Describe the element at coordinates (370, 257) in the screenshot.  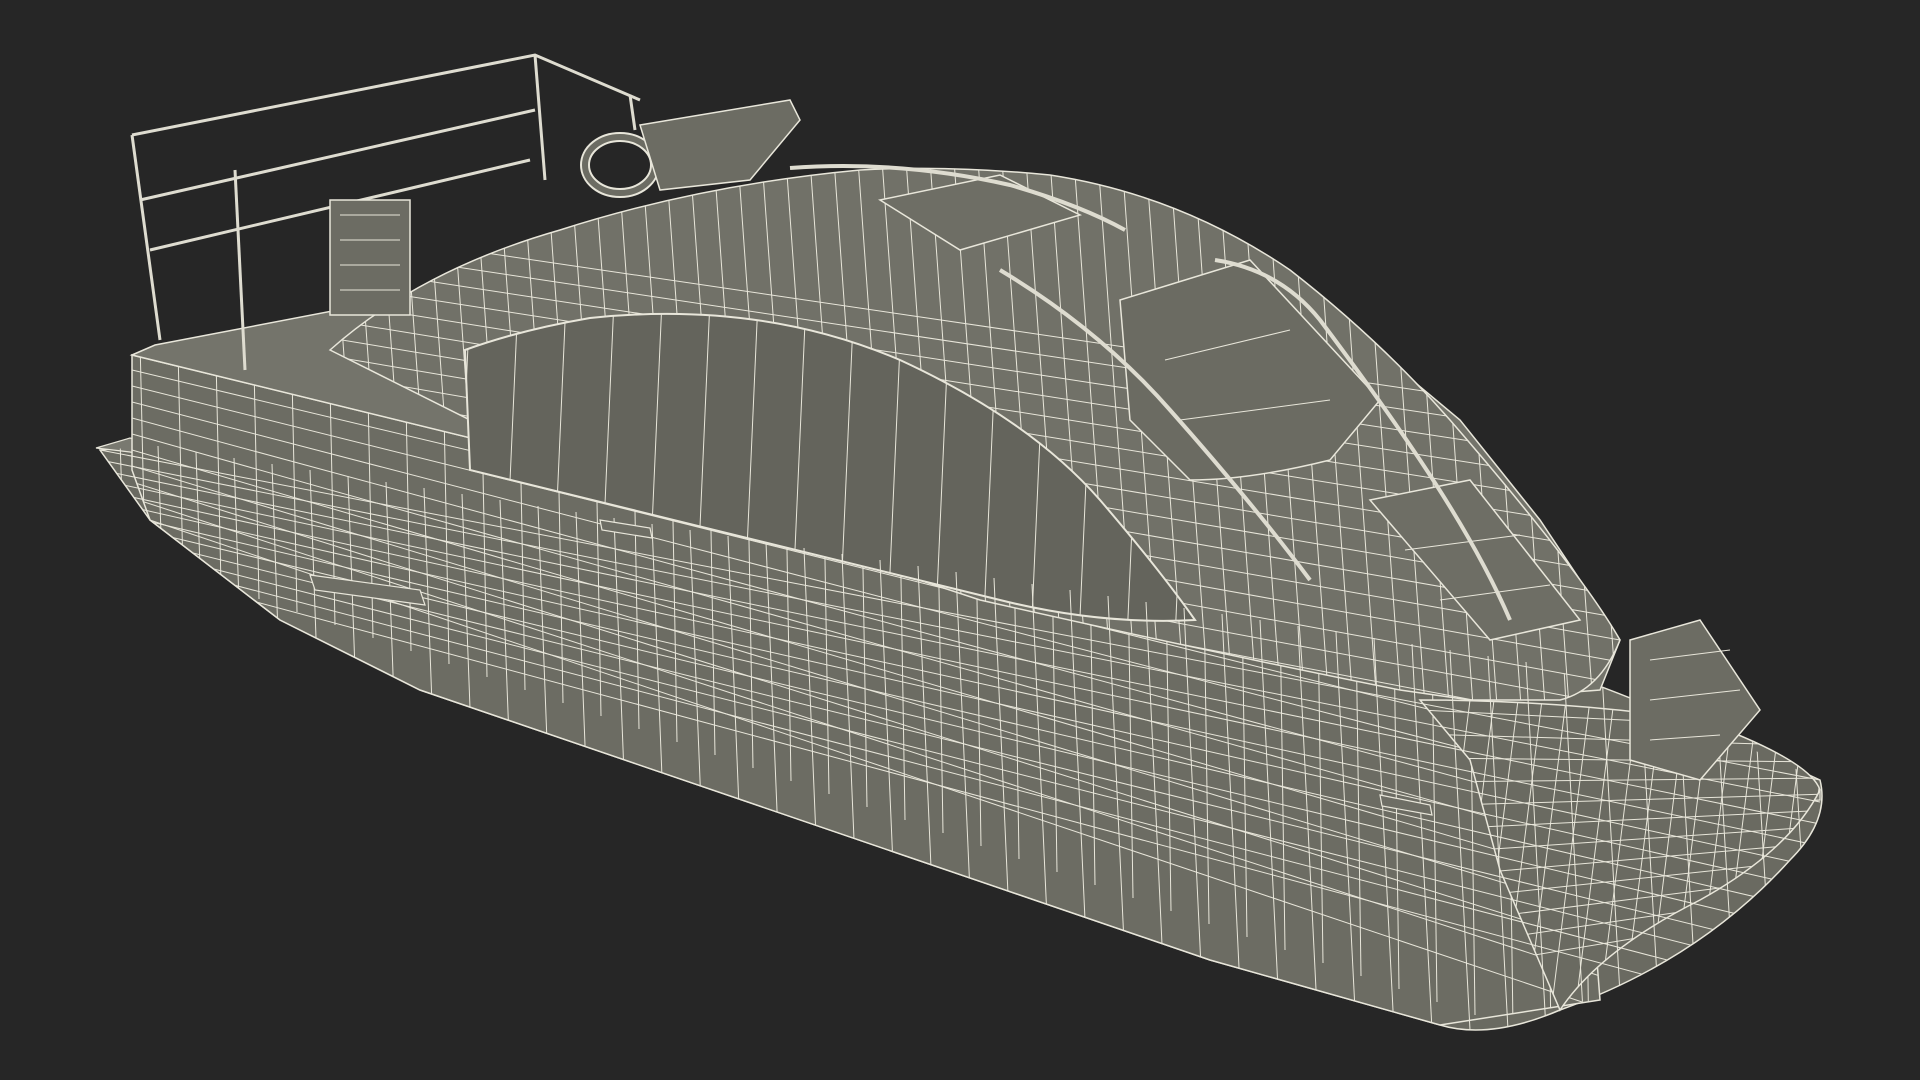
I see `stern-cleat` at that location.